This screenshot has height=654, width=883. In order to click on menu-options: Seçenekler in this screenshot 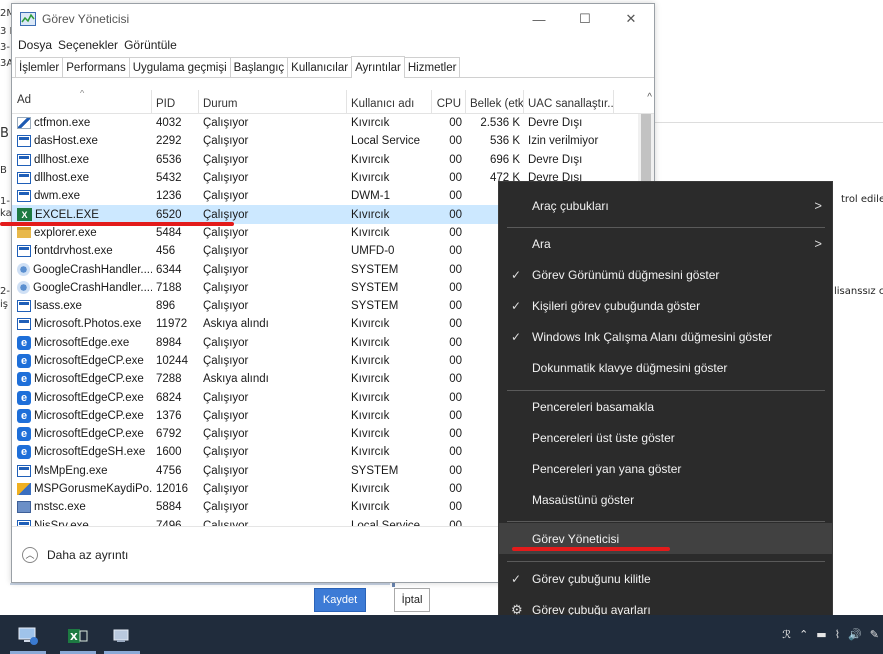, I will do `click(88, 45)`.